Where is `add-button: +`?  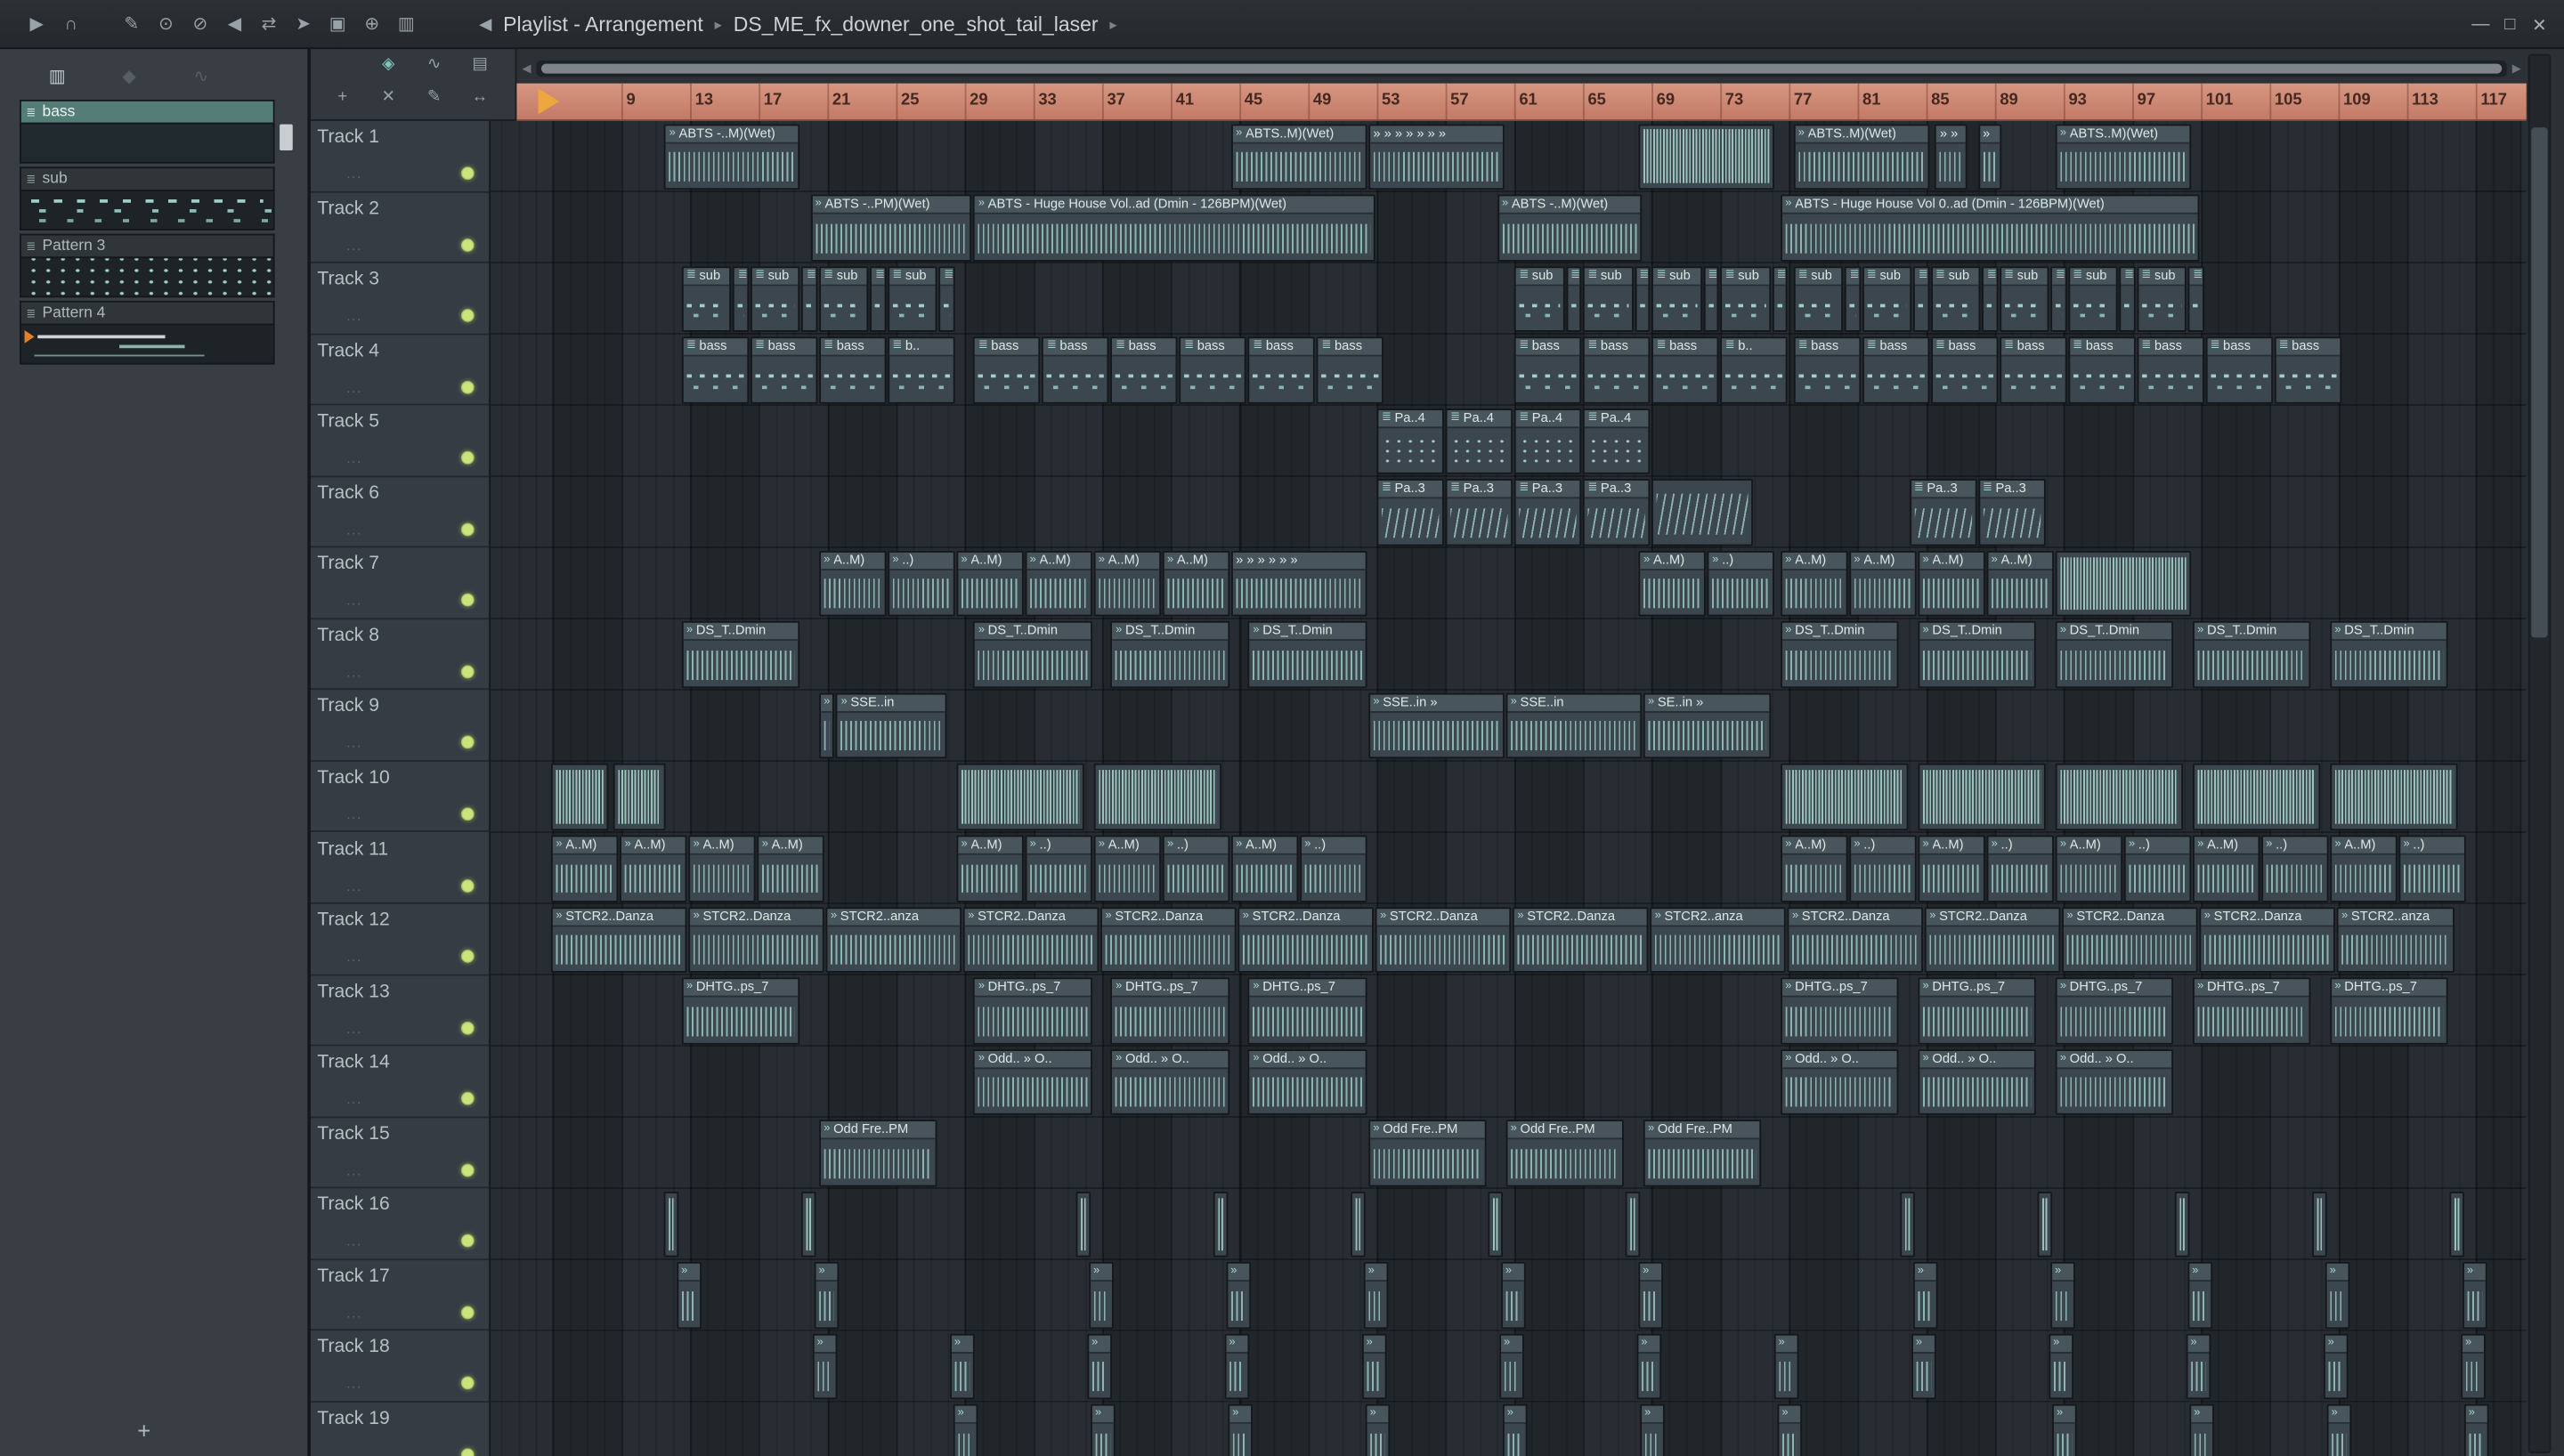
add-button: + is located at coordinates (342, 97).